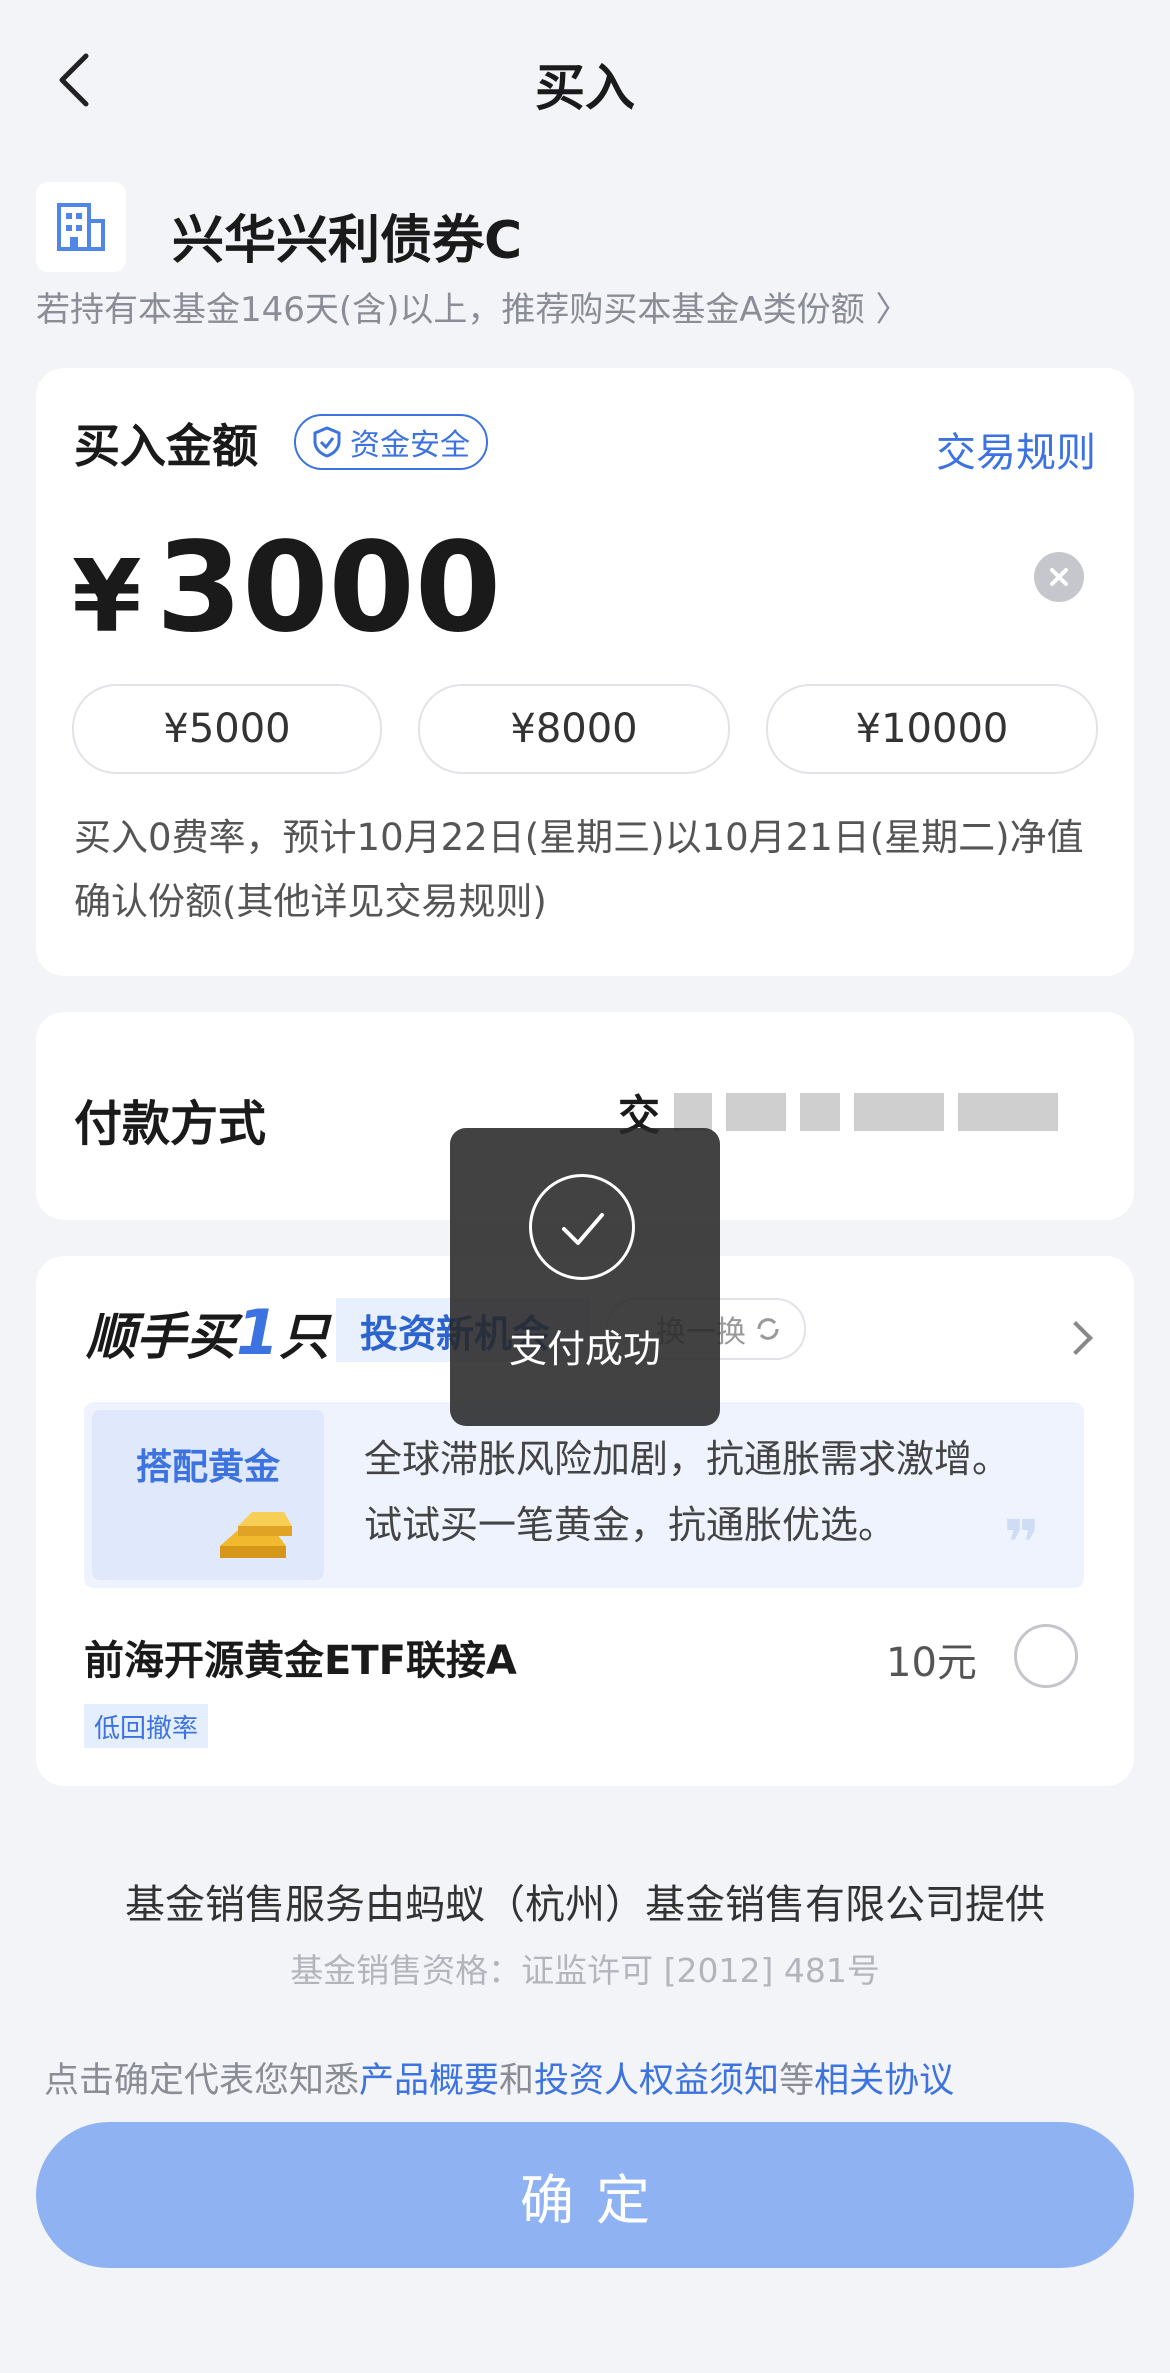 The height and width of the screenshot is (2373, 1170). What do you see at coordinates (1076, 1338) in the screenshot?
I see `chevron-right-icon` at bounding box center [1076, 1338].